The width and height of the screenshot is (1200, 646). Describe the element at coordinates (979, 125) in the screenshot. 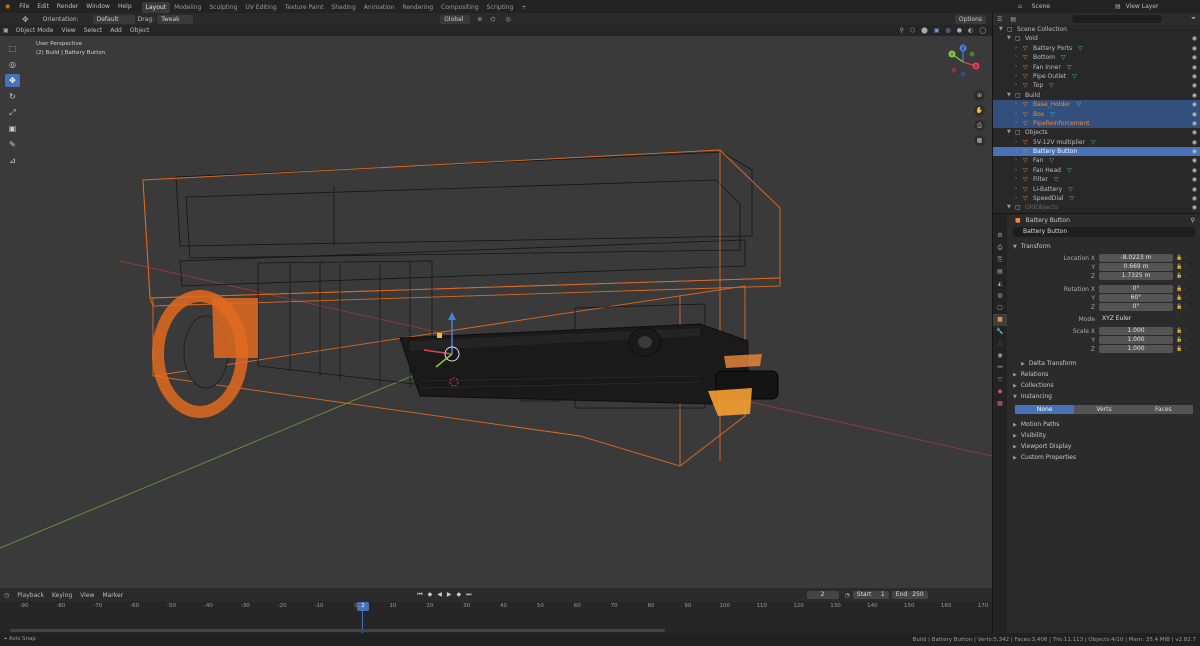

I see `camera-icon: ⎙` at that location.